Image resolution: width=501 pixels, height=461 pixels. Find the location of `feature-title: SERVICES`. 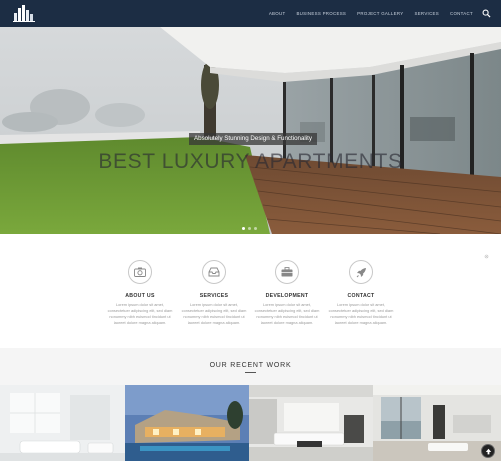

feature-title: SERVICES is located at coordinates (214, 296).